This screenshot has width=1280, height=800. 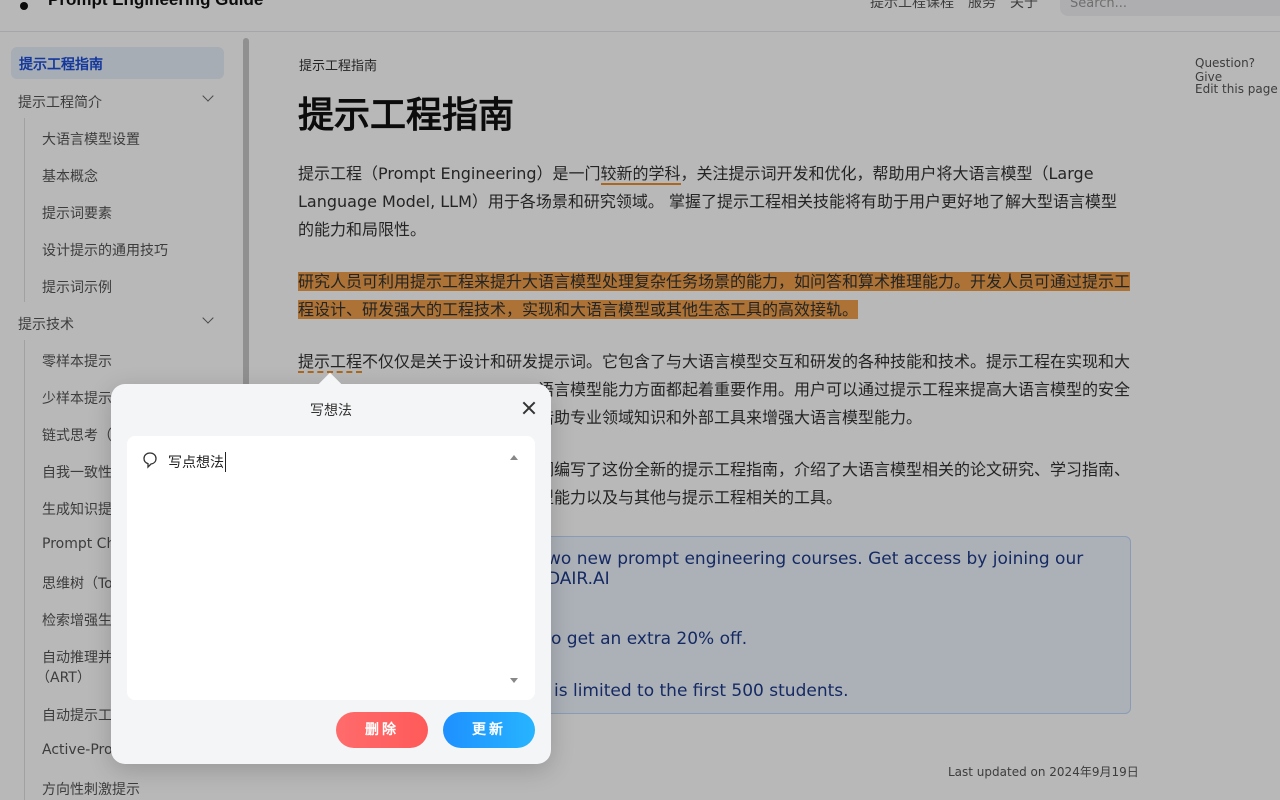 What do you see at coordinates (529, 408) in the screenshot?
I see `close-icon` at bounding box center [529, 408].